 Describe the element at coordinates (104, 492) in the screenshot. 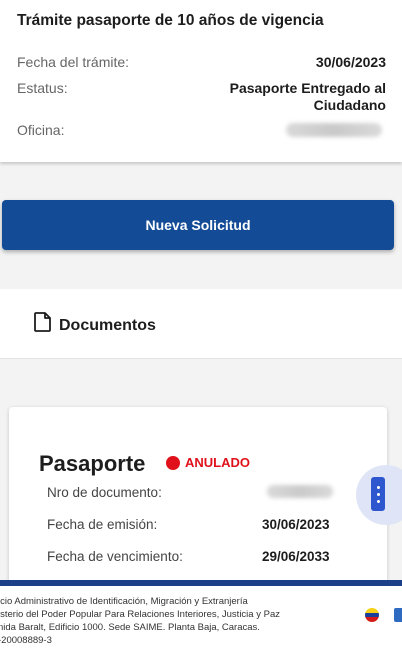

I see `nro-documento-label: Nro de documento:` at that location.